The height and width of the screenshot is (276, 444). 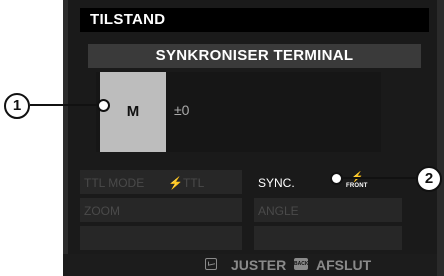 What do you see at coordinates (161, 210) in the screenshot?
I see `zoom-row: ZOOM` at bounding box center [161, 210].